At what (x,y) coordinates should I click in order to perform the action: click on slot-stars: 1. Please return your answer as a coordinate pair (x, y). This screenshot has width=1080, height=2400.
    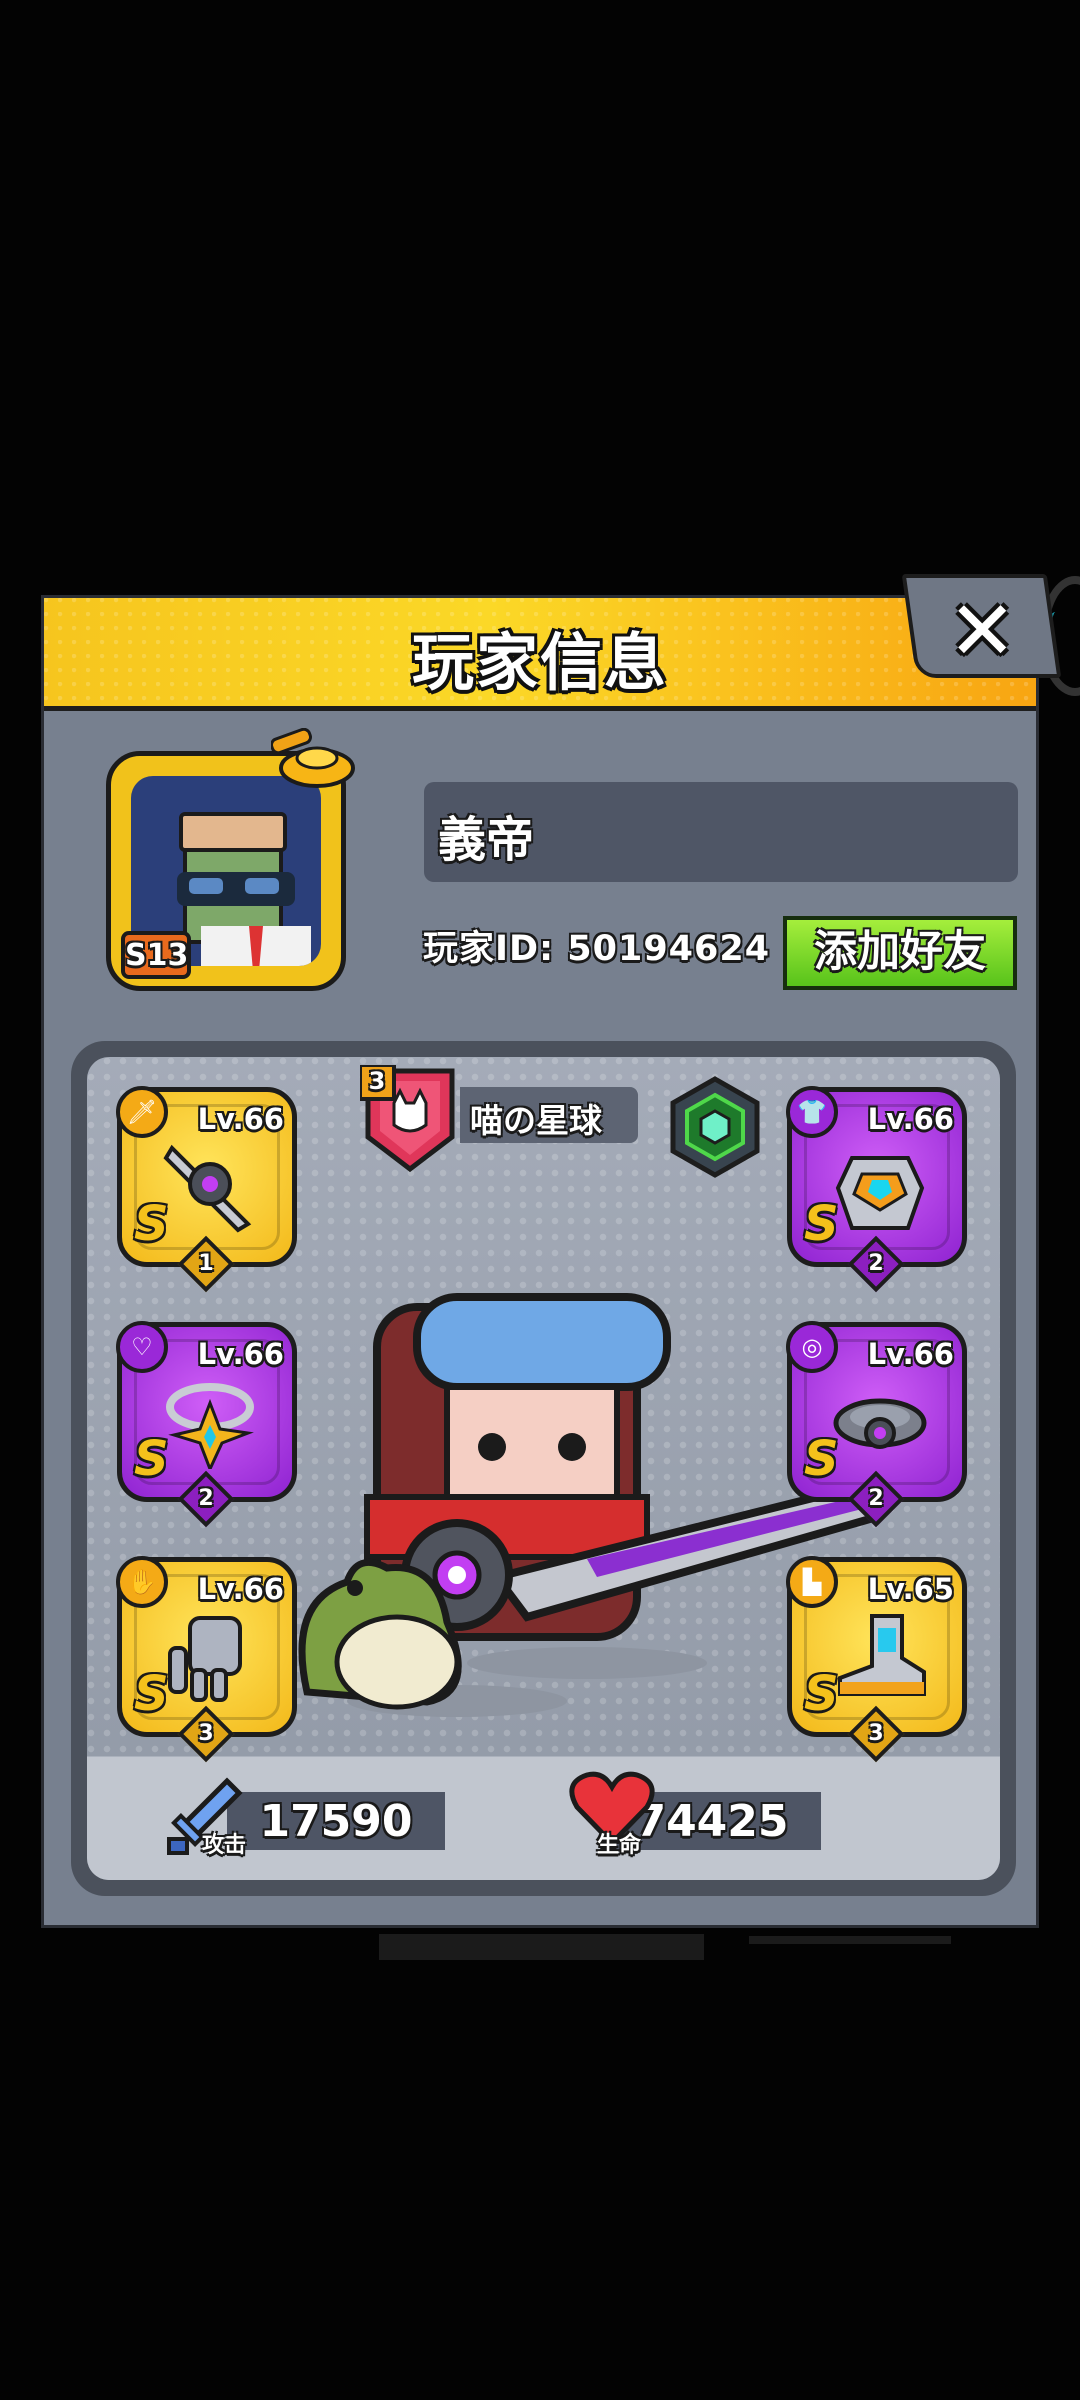
    Looking at the image, I should click on (206, 1263).